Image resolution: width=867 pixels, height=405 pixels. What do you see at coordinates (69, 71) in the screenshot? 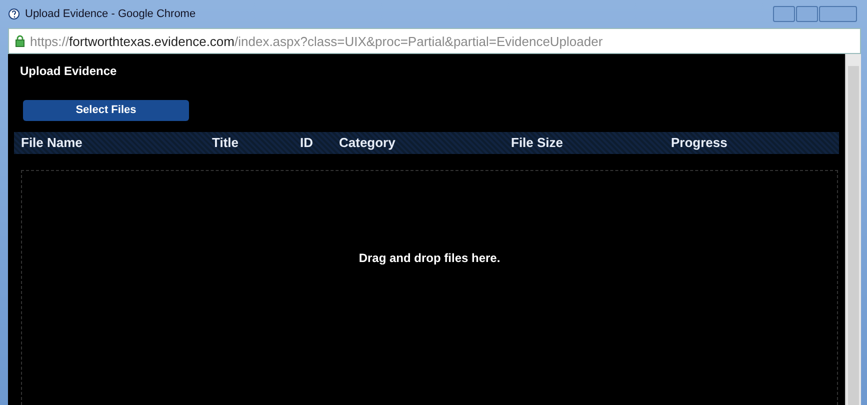
I see `page-heading: Upload Evidence` at bounding box center [69, 71].